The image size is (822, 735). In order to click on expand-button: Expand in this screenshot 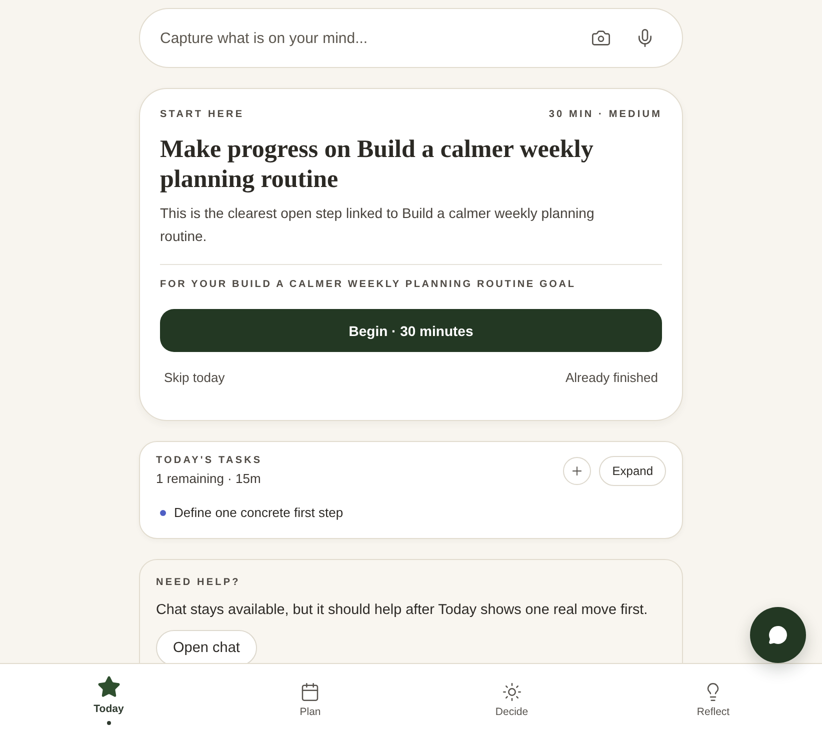, I will do `click(632, 471)`.